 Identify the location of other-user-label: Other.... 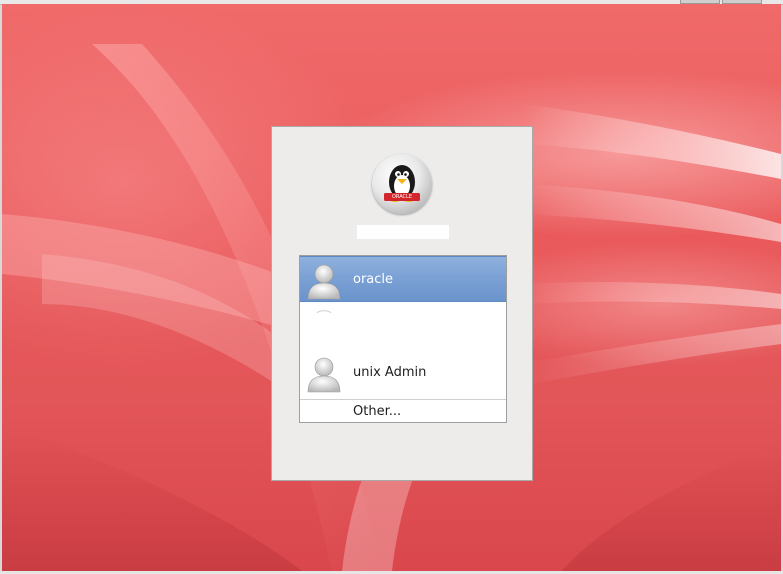
(377, 411).